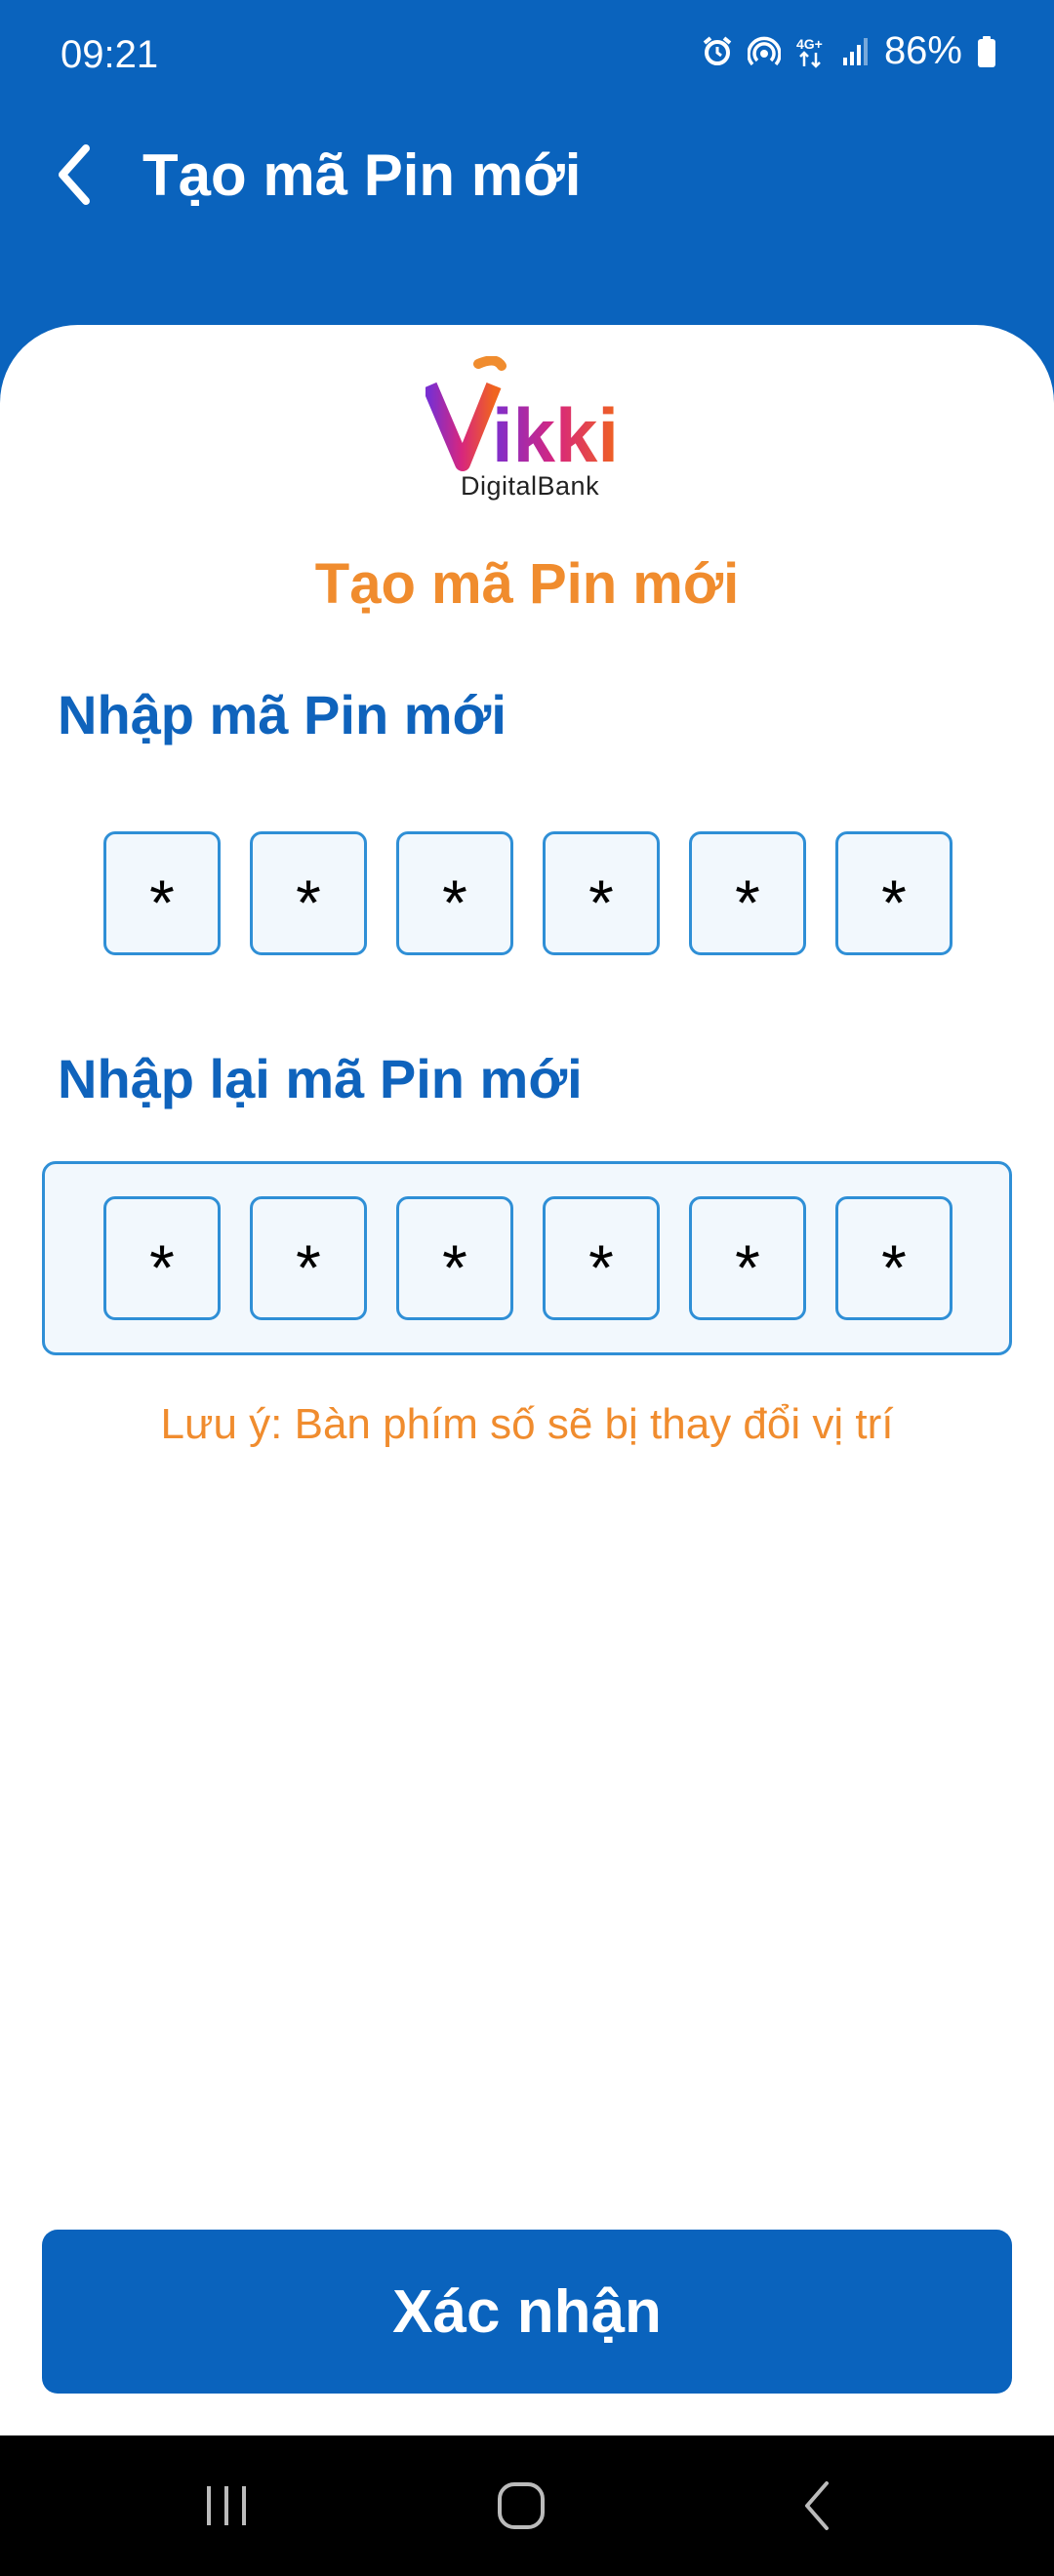 The image size is (1054, 2576). Describe the element at coordinates (110, 54) in the screenshot. I see `status-time: 09:21` at that location.